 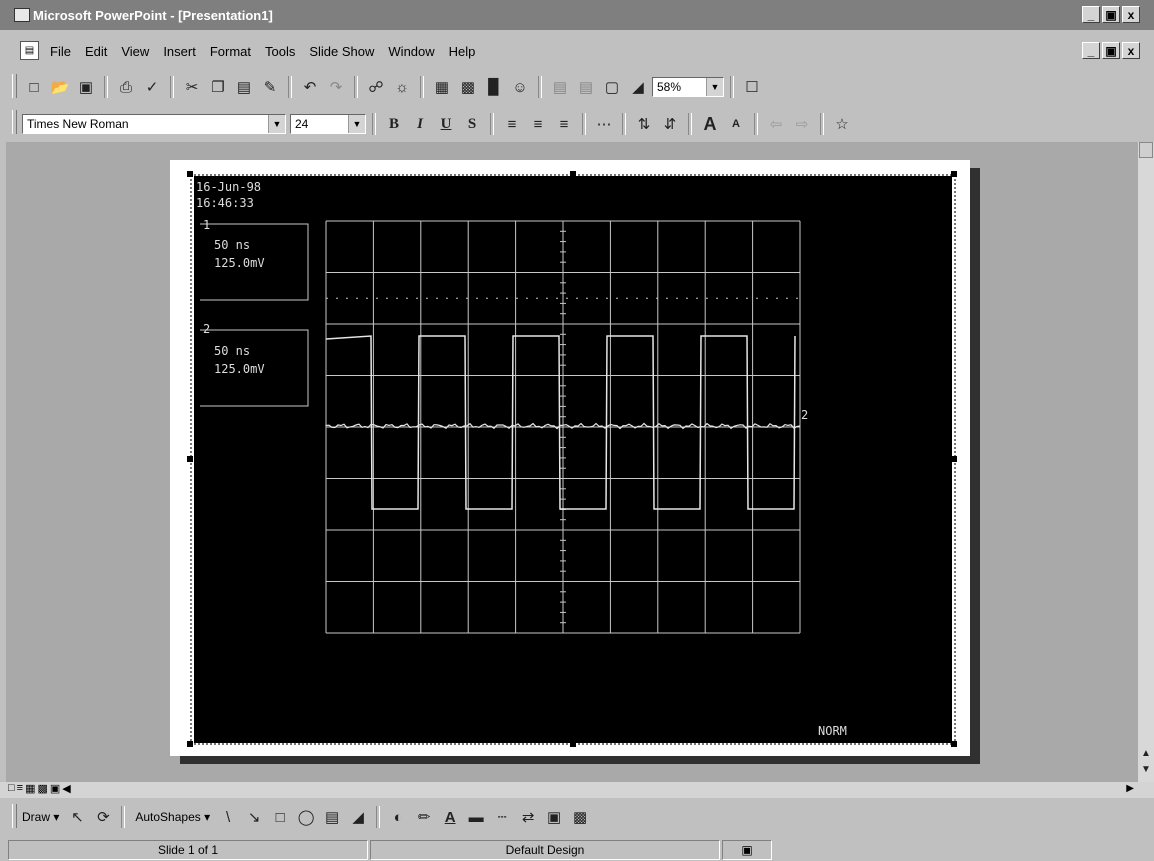 I want to click on next-slide-icon: ▼, so click(x=1146, y=769).